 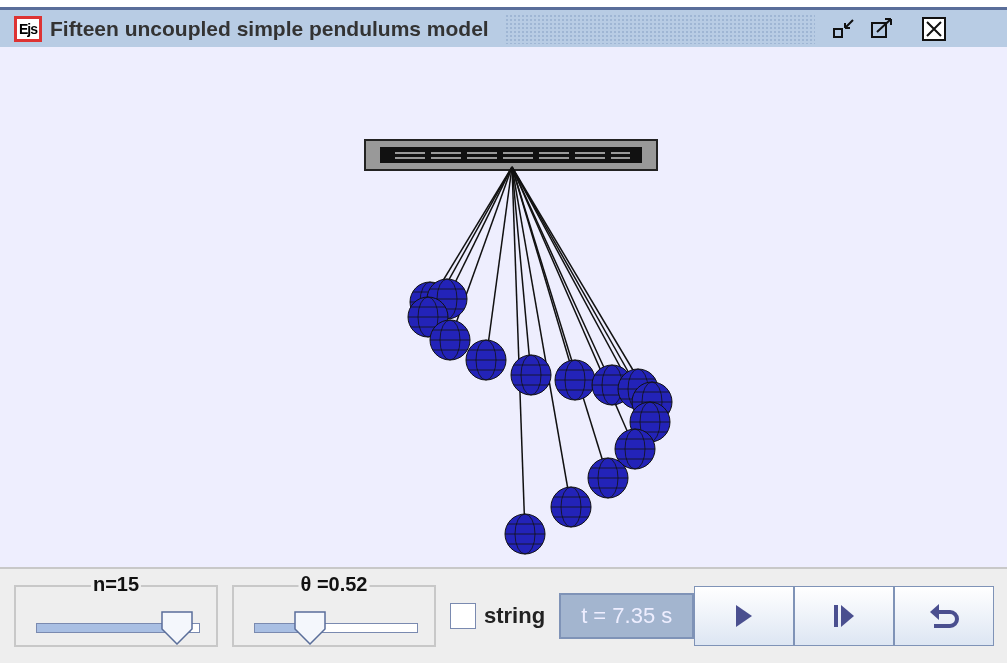 I want to click on step-button, so click(x=844, y=616).